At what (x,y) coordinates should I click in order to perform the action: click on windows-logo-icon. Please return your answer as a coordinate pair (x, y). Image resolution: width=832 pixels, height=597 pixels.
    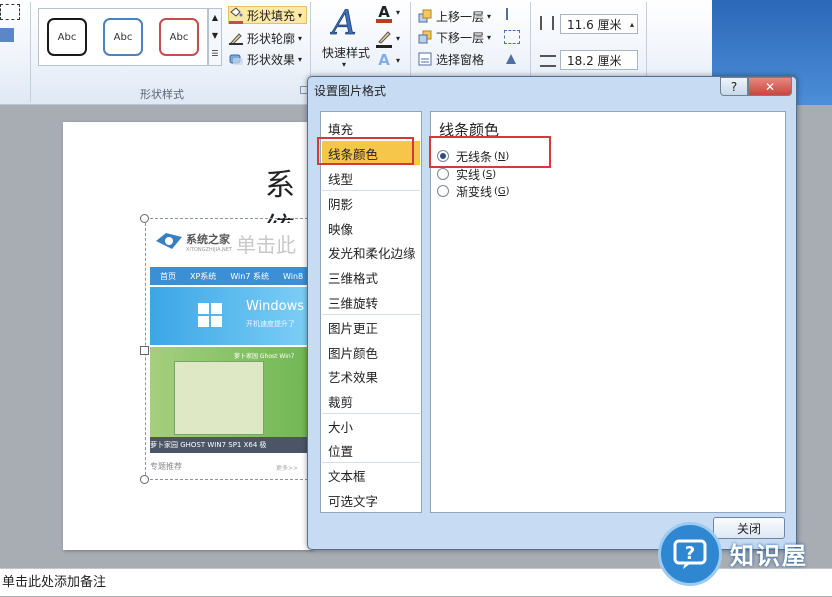
    Looking at the image, I should click on (210, 315).